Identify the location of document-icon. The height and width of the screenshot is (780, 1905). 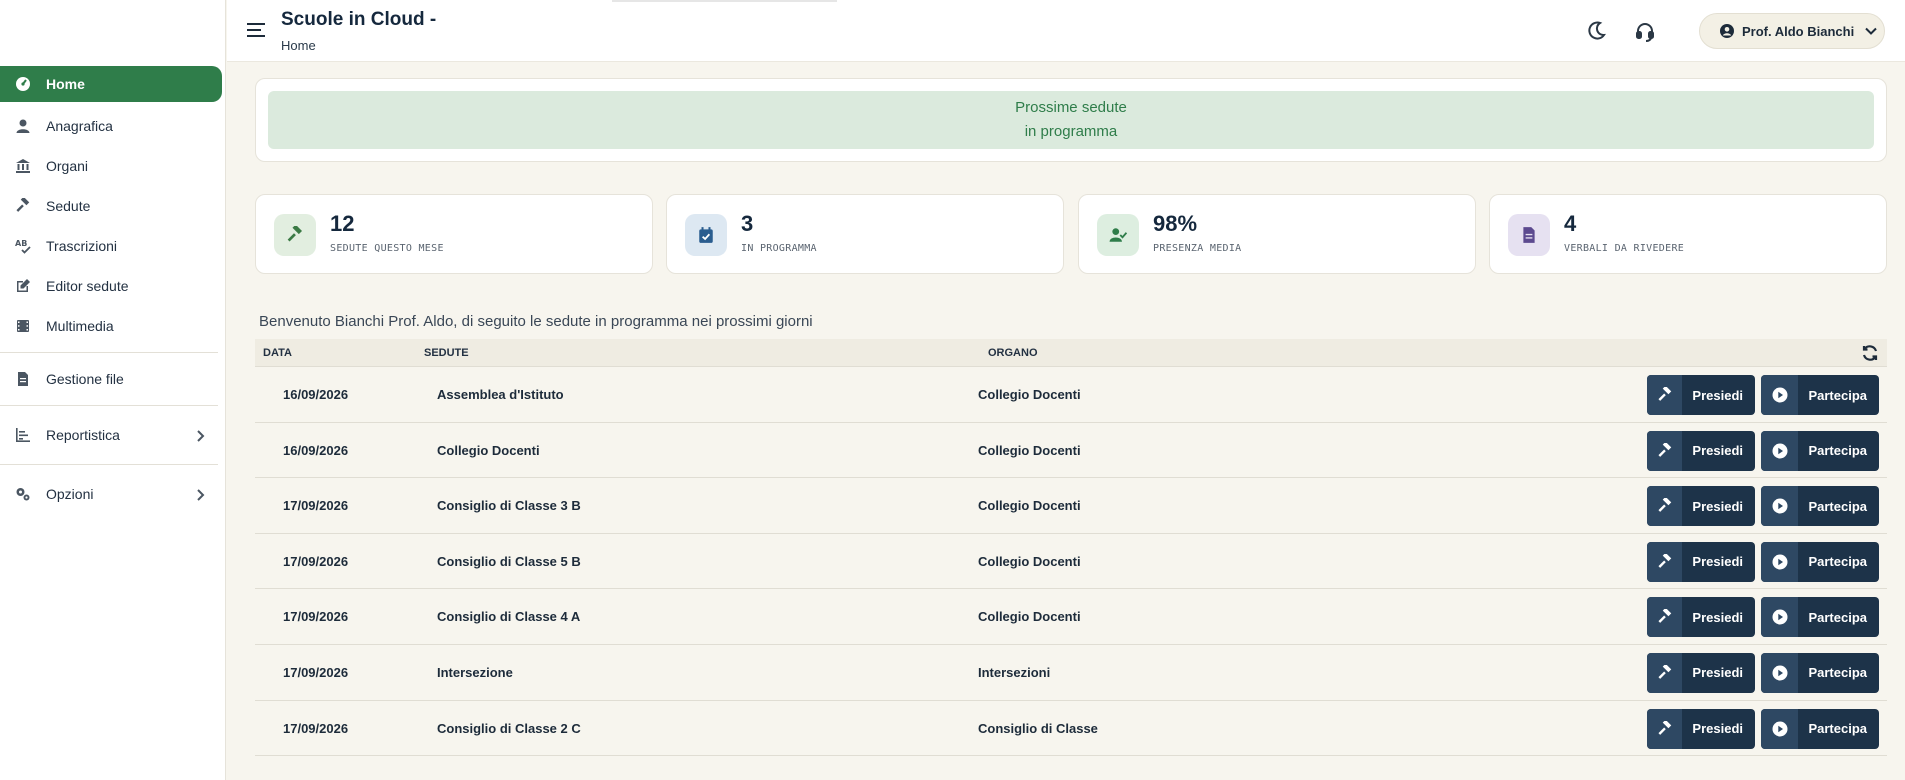
(1529, 235).